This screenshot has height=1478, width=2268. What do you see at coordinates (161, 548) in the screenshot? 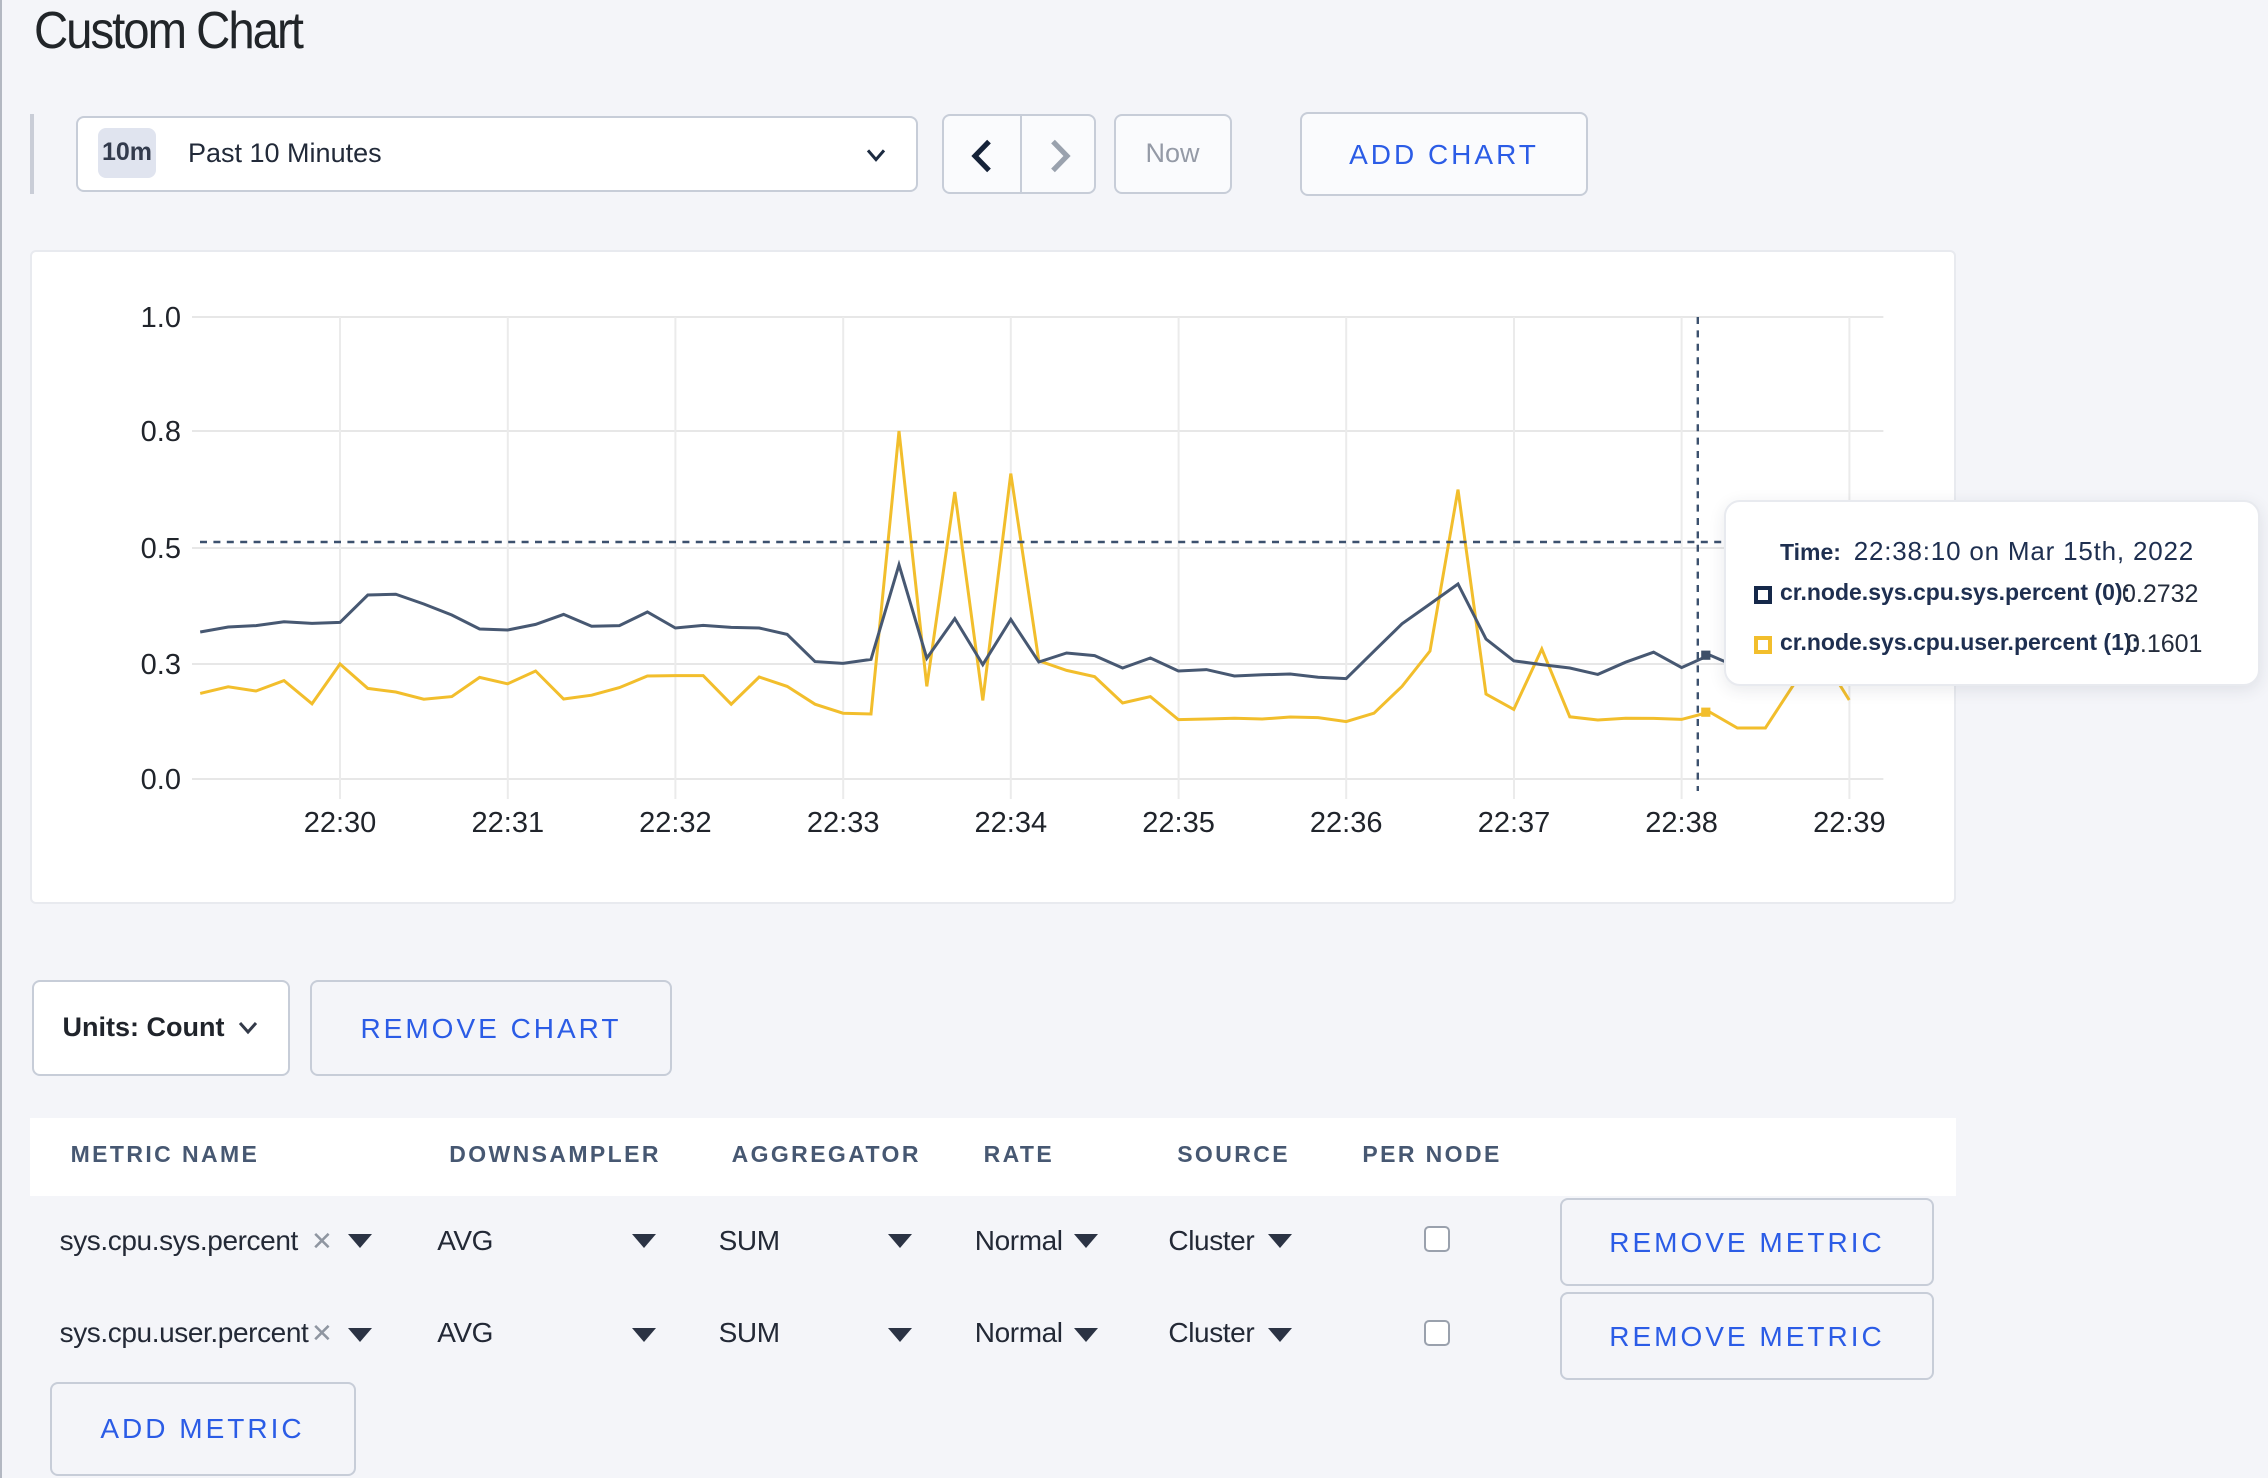
I see `svg-text: 0.5` at bounding box center [161, 548].